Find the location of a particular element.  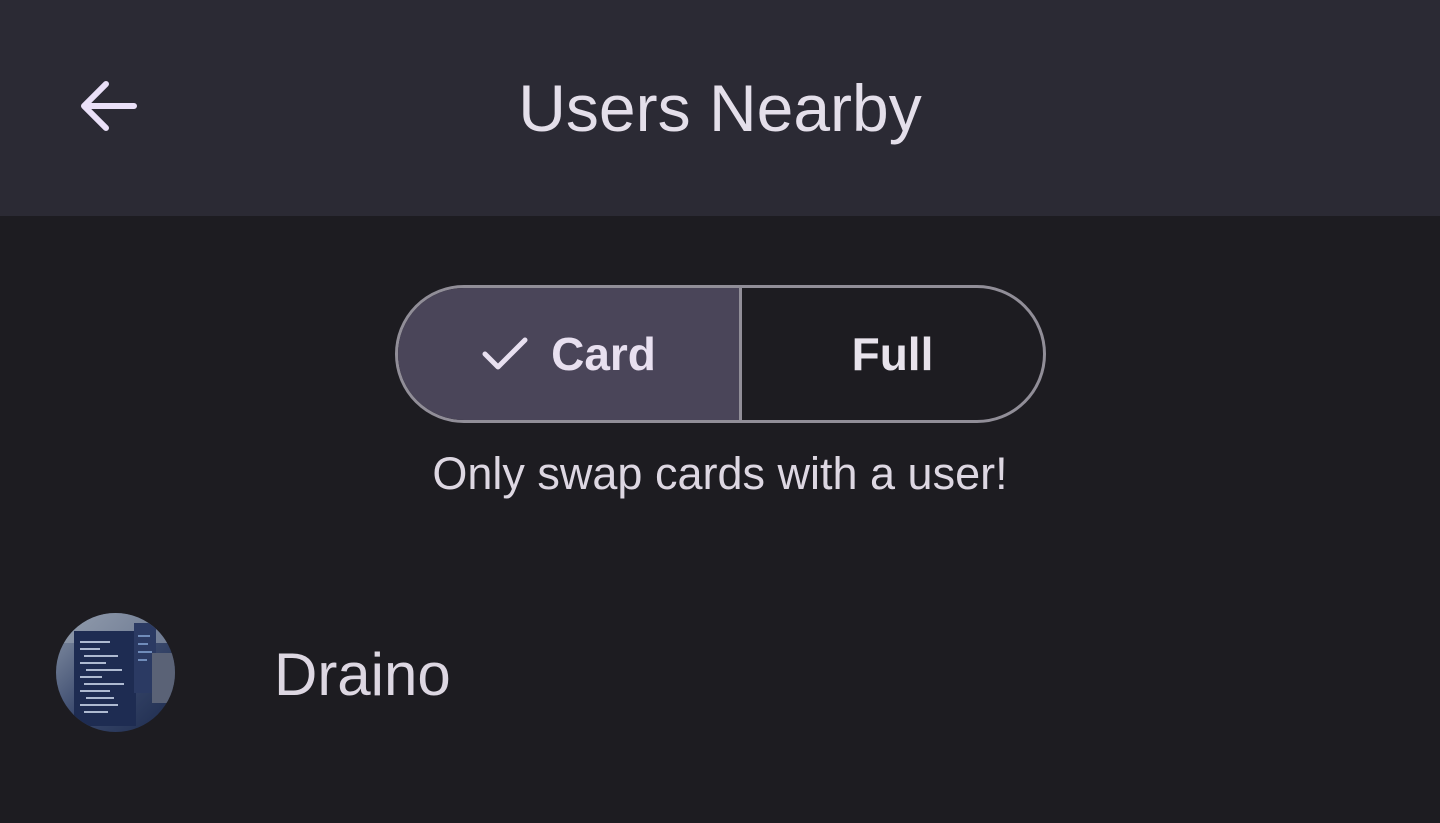

page-title: Users Nearby is located at coordinates (720, 108).